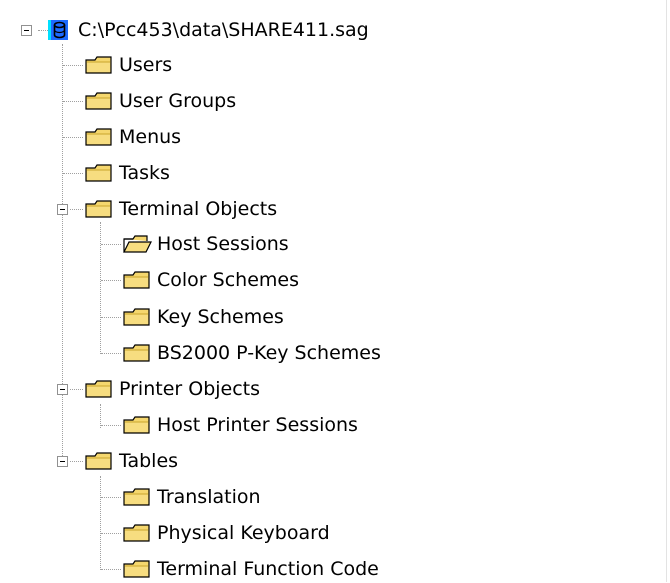 The image size is (670, 583). What do you see at coordinates (62, 461) in the screenshot?
I see `collapse-toggle-tables` at bounding box center [62, 461].